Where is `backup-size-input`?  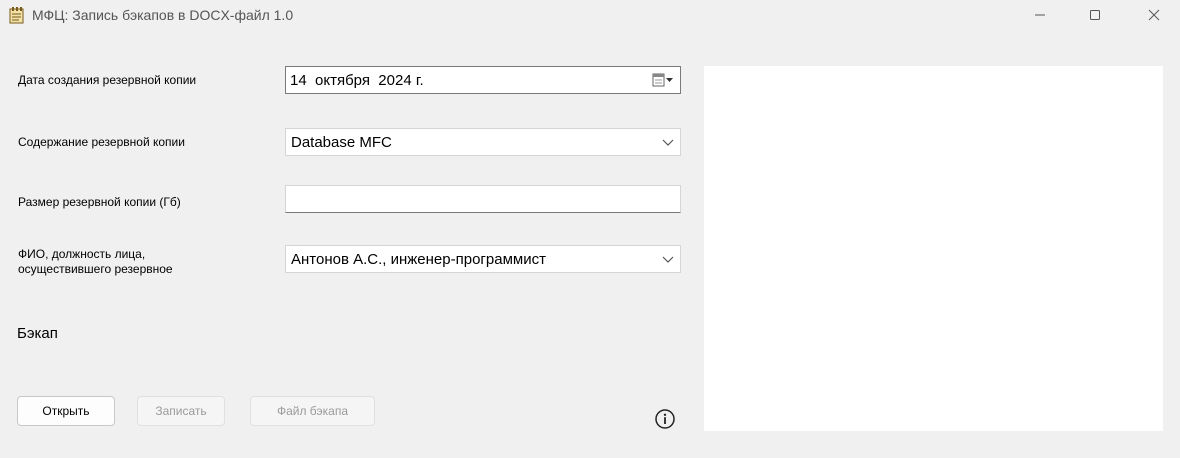
backup-size-input is located at coordinates (483, 199).